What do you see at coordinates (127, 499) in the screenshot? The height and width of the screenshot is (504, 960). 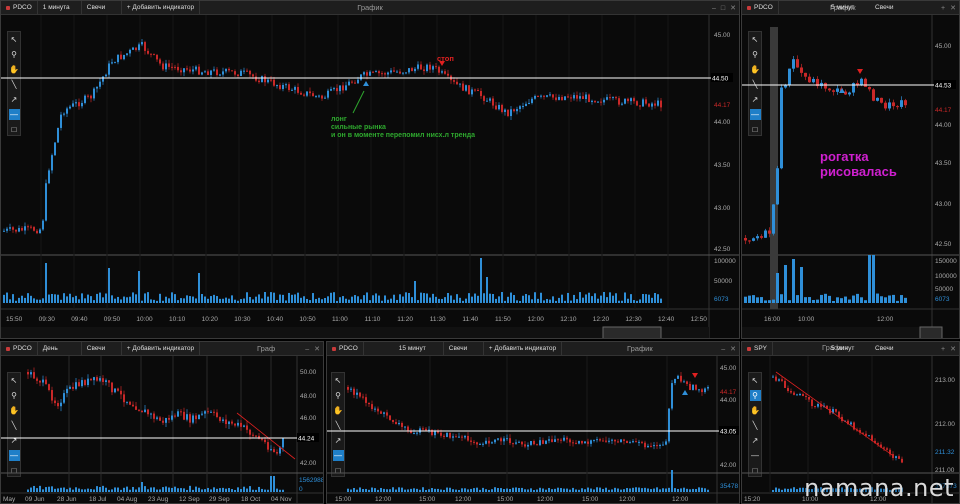 I see `time-tick-label: 04 Aug` at bounding box center [127, 499].